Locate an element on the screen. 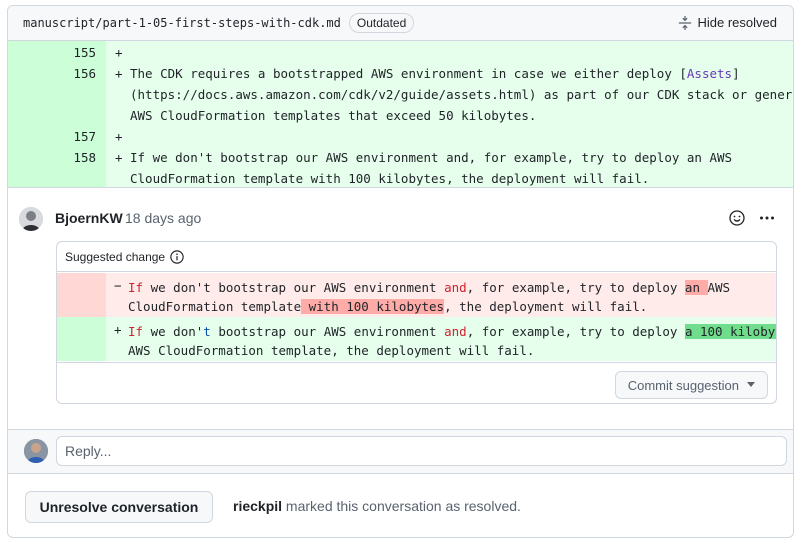 This screenshot has height=544, width=800. added-gutter is located at coordinates (81, 339).